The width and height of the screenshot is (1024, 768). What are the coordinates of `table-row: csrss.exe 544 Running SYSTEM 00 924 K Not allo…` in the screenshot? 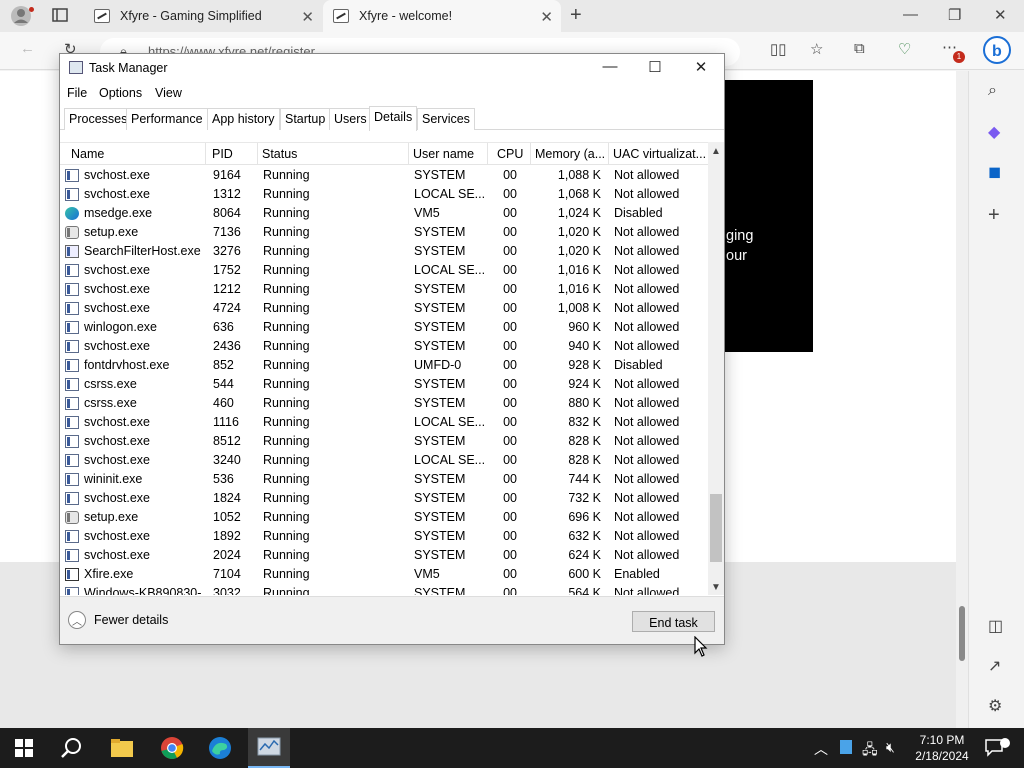 It's located at (384, 384).